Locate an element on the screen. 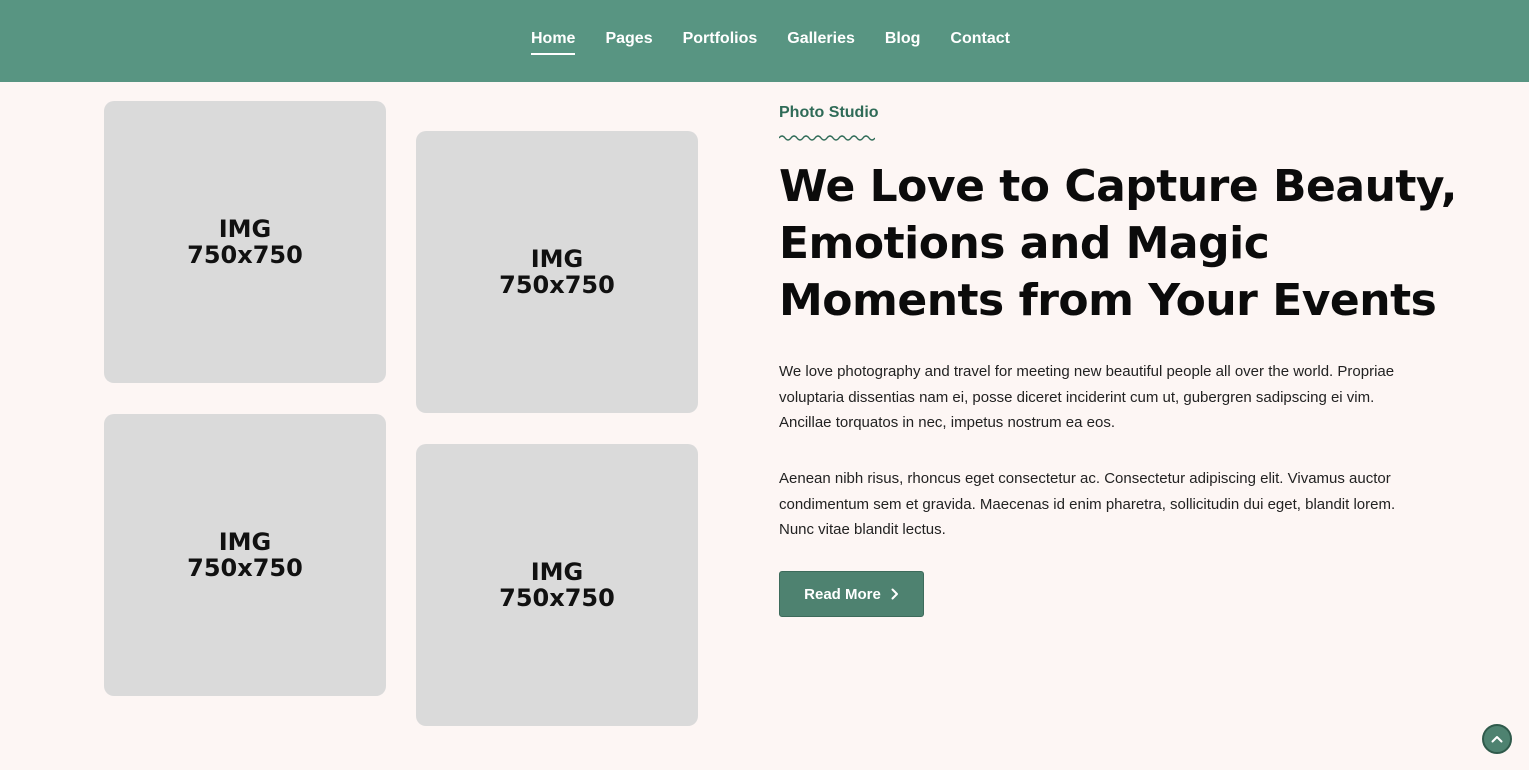 This screenshot has width=1529, height=770. read-more-button: Read More is located at coordinates (851, 594).